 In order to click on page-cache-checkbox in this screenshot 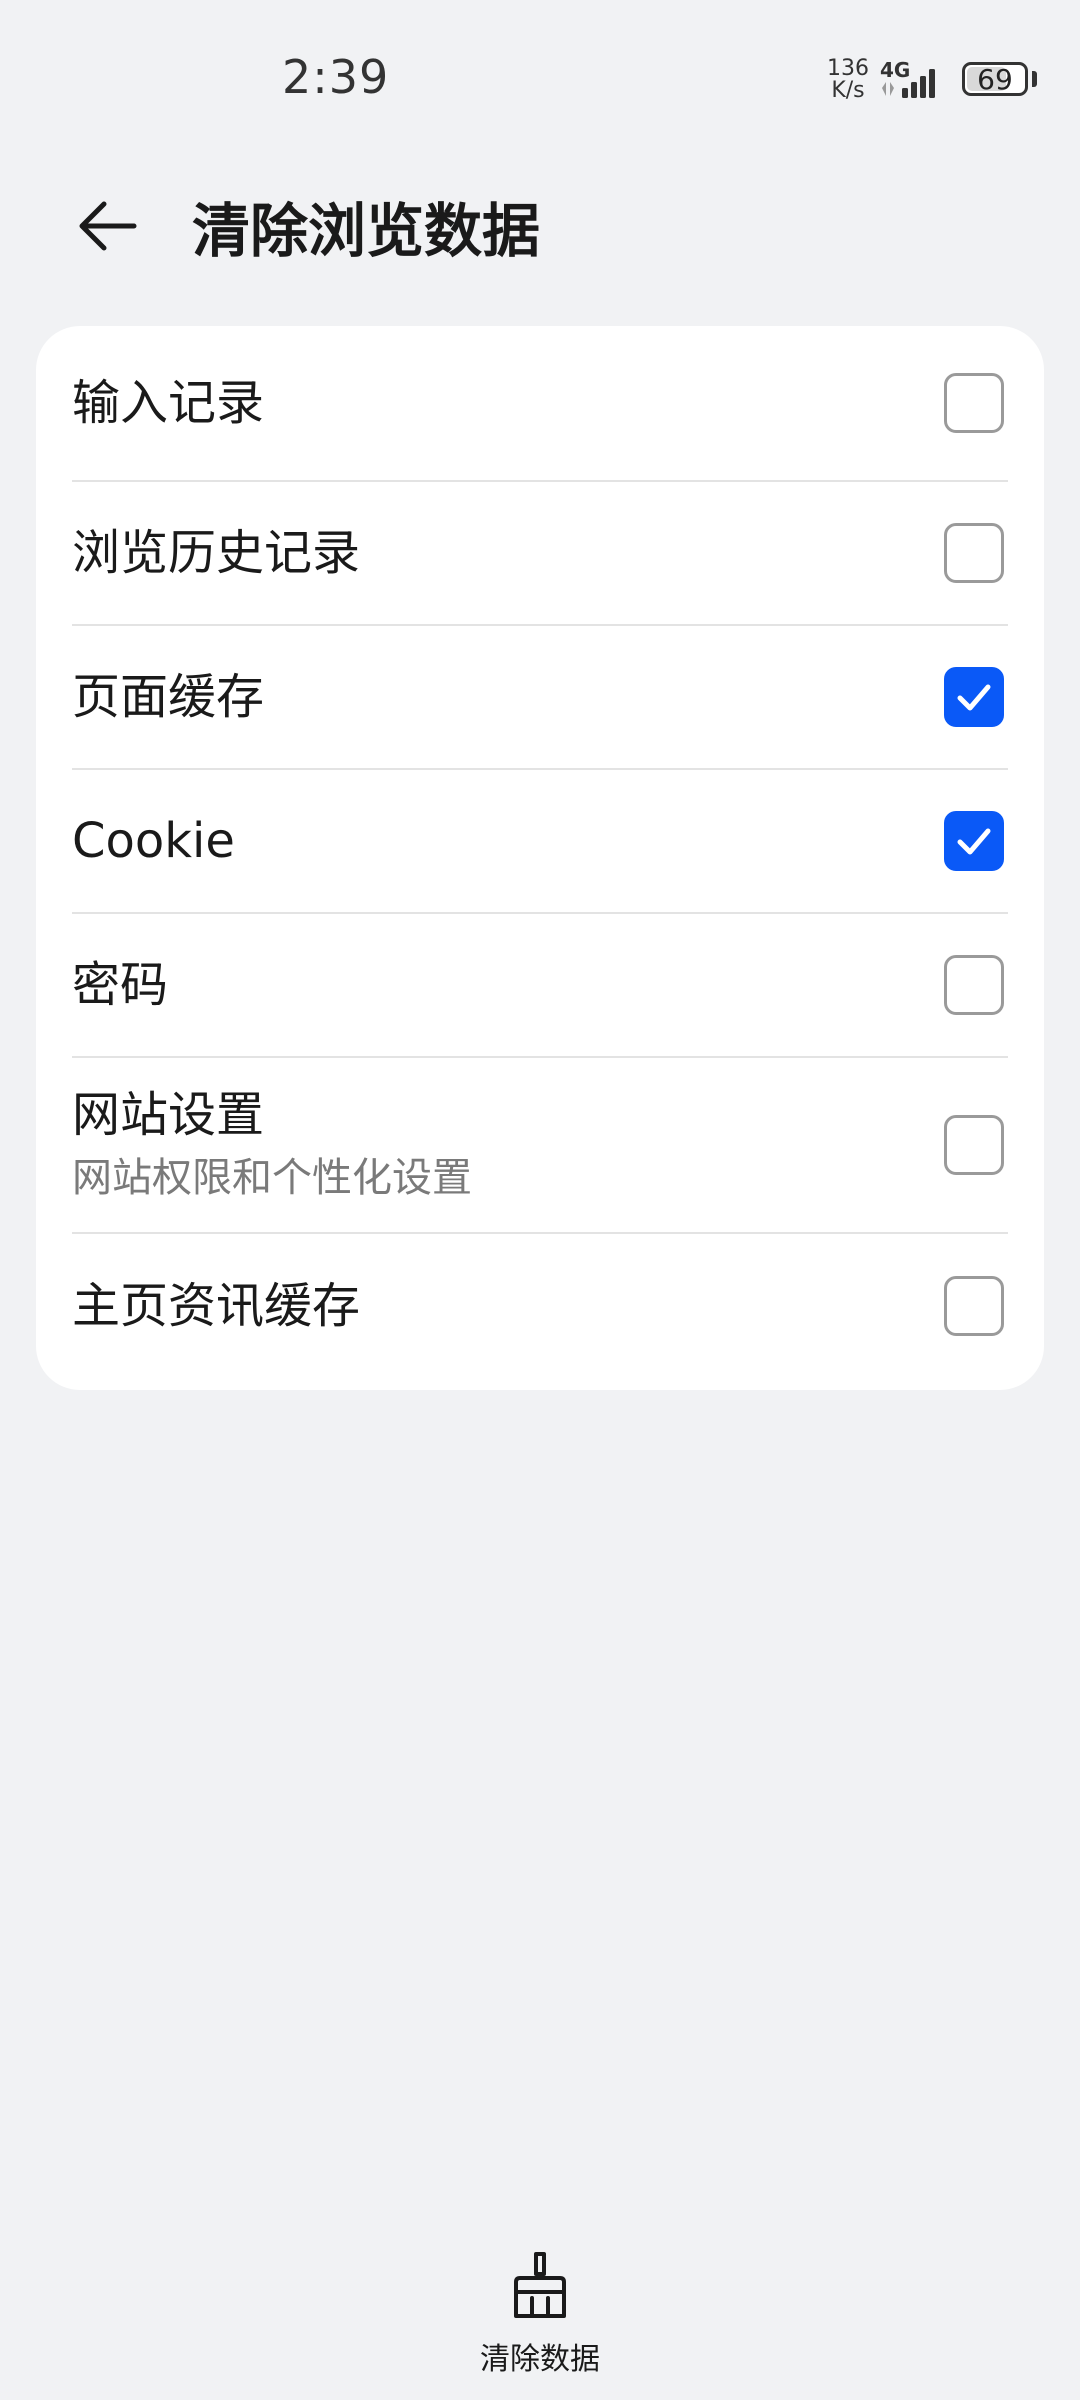, I will do `click(974, 697)`.